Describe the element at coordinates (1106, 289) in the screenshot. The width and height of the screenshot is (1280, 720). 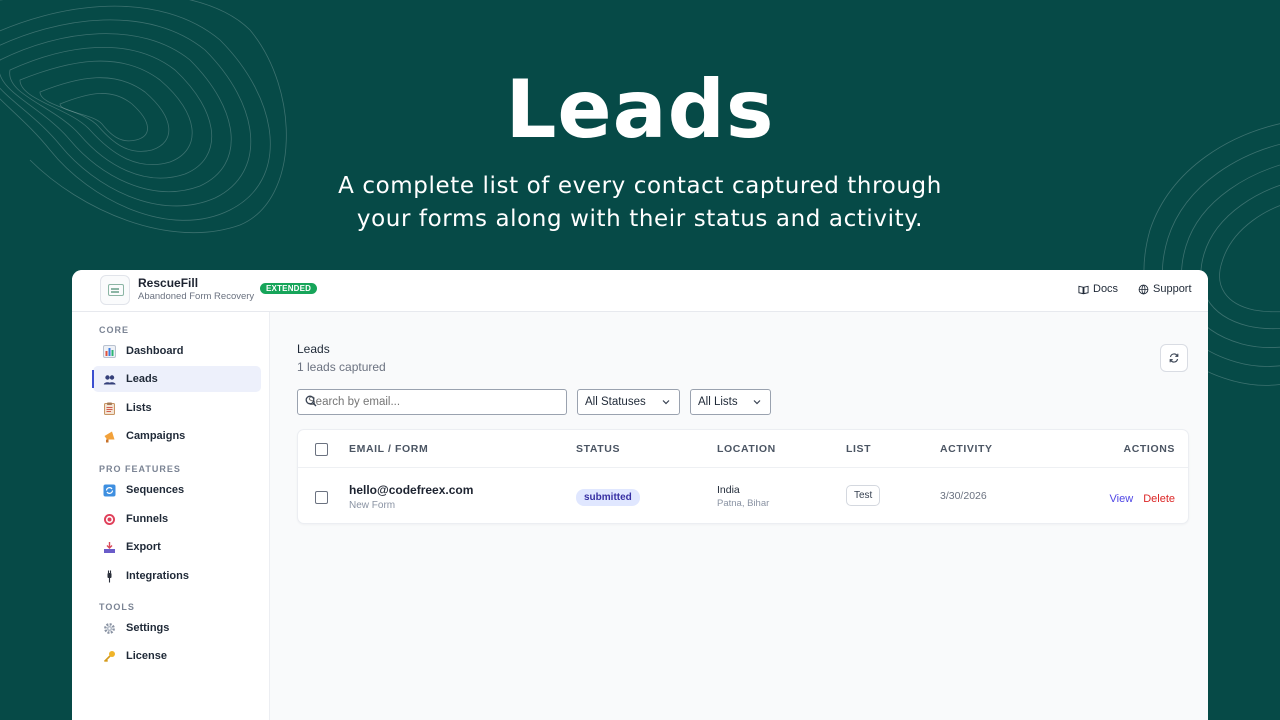
I see `docs-link-label: Docs` at that location.